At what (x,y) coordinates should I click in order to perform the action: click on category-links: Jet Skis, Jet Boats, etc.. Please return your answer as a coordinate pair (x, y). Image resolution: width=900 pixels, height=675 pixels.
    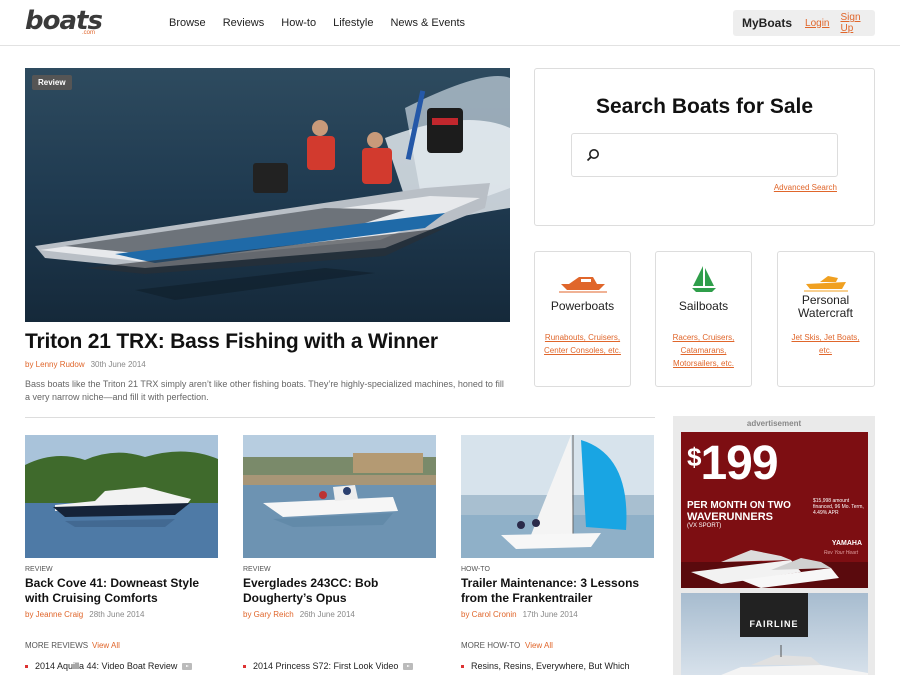
    Looking at the image, I should click on (825, 344).